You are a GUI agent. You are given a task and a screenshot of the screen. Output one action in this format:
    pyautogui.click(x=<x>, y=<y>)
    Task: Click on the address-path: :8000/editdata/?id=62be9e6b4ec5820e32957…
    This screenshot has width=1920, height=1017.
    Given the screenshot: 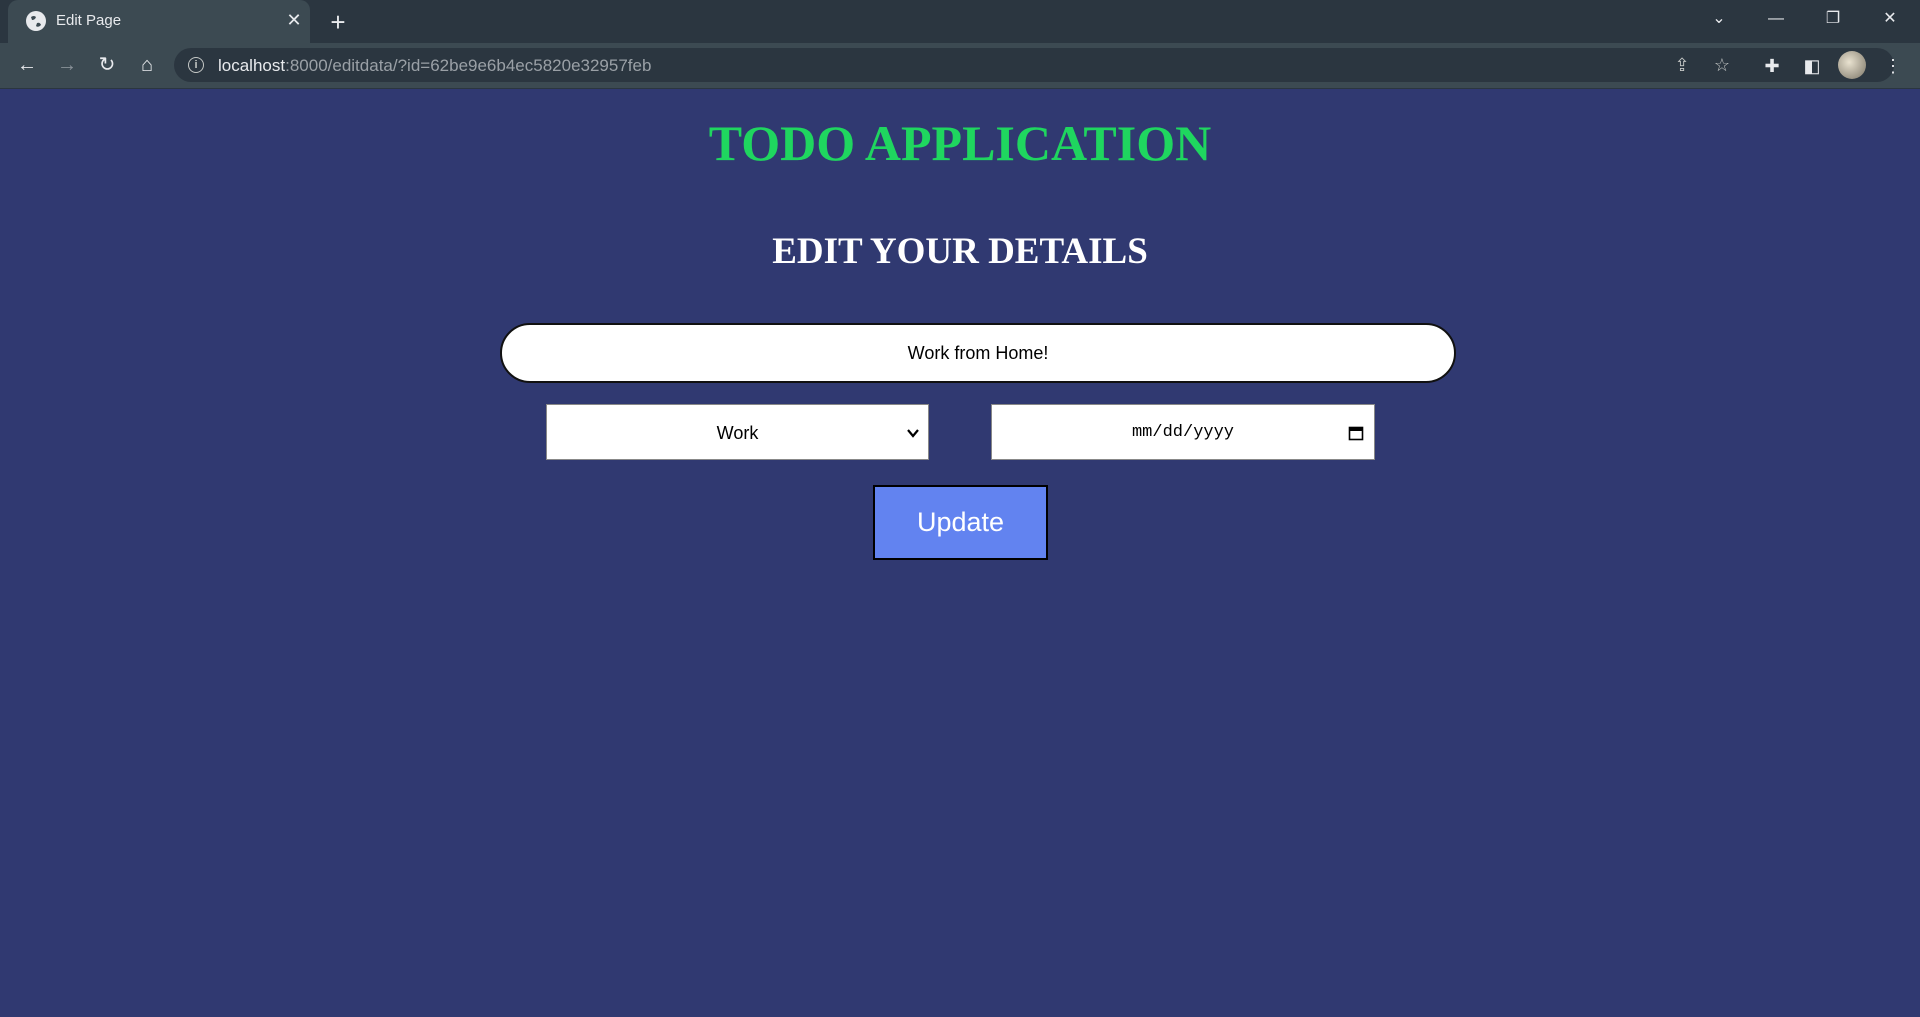 What is the action you would take?
    pyautogui.click(x=468, y=65)
    